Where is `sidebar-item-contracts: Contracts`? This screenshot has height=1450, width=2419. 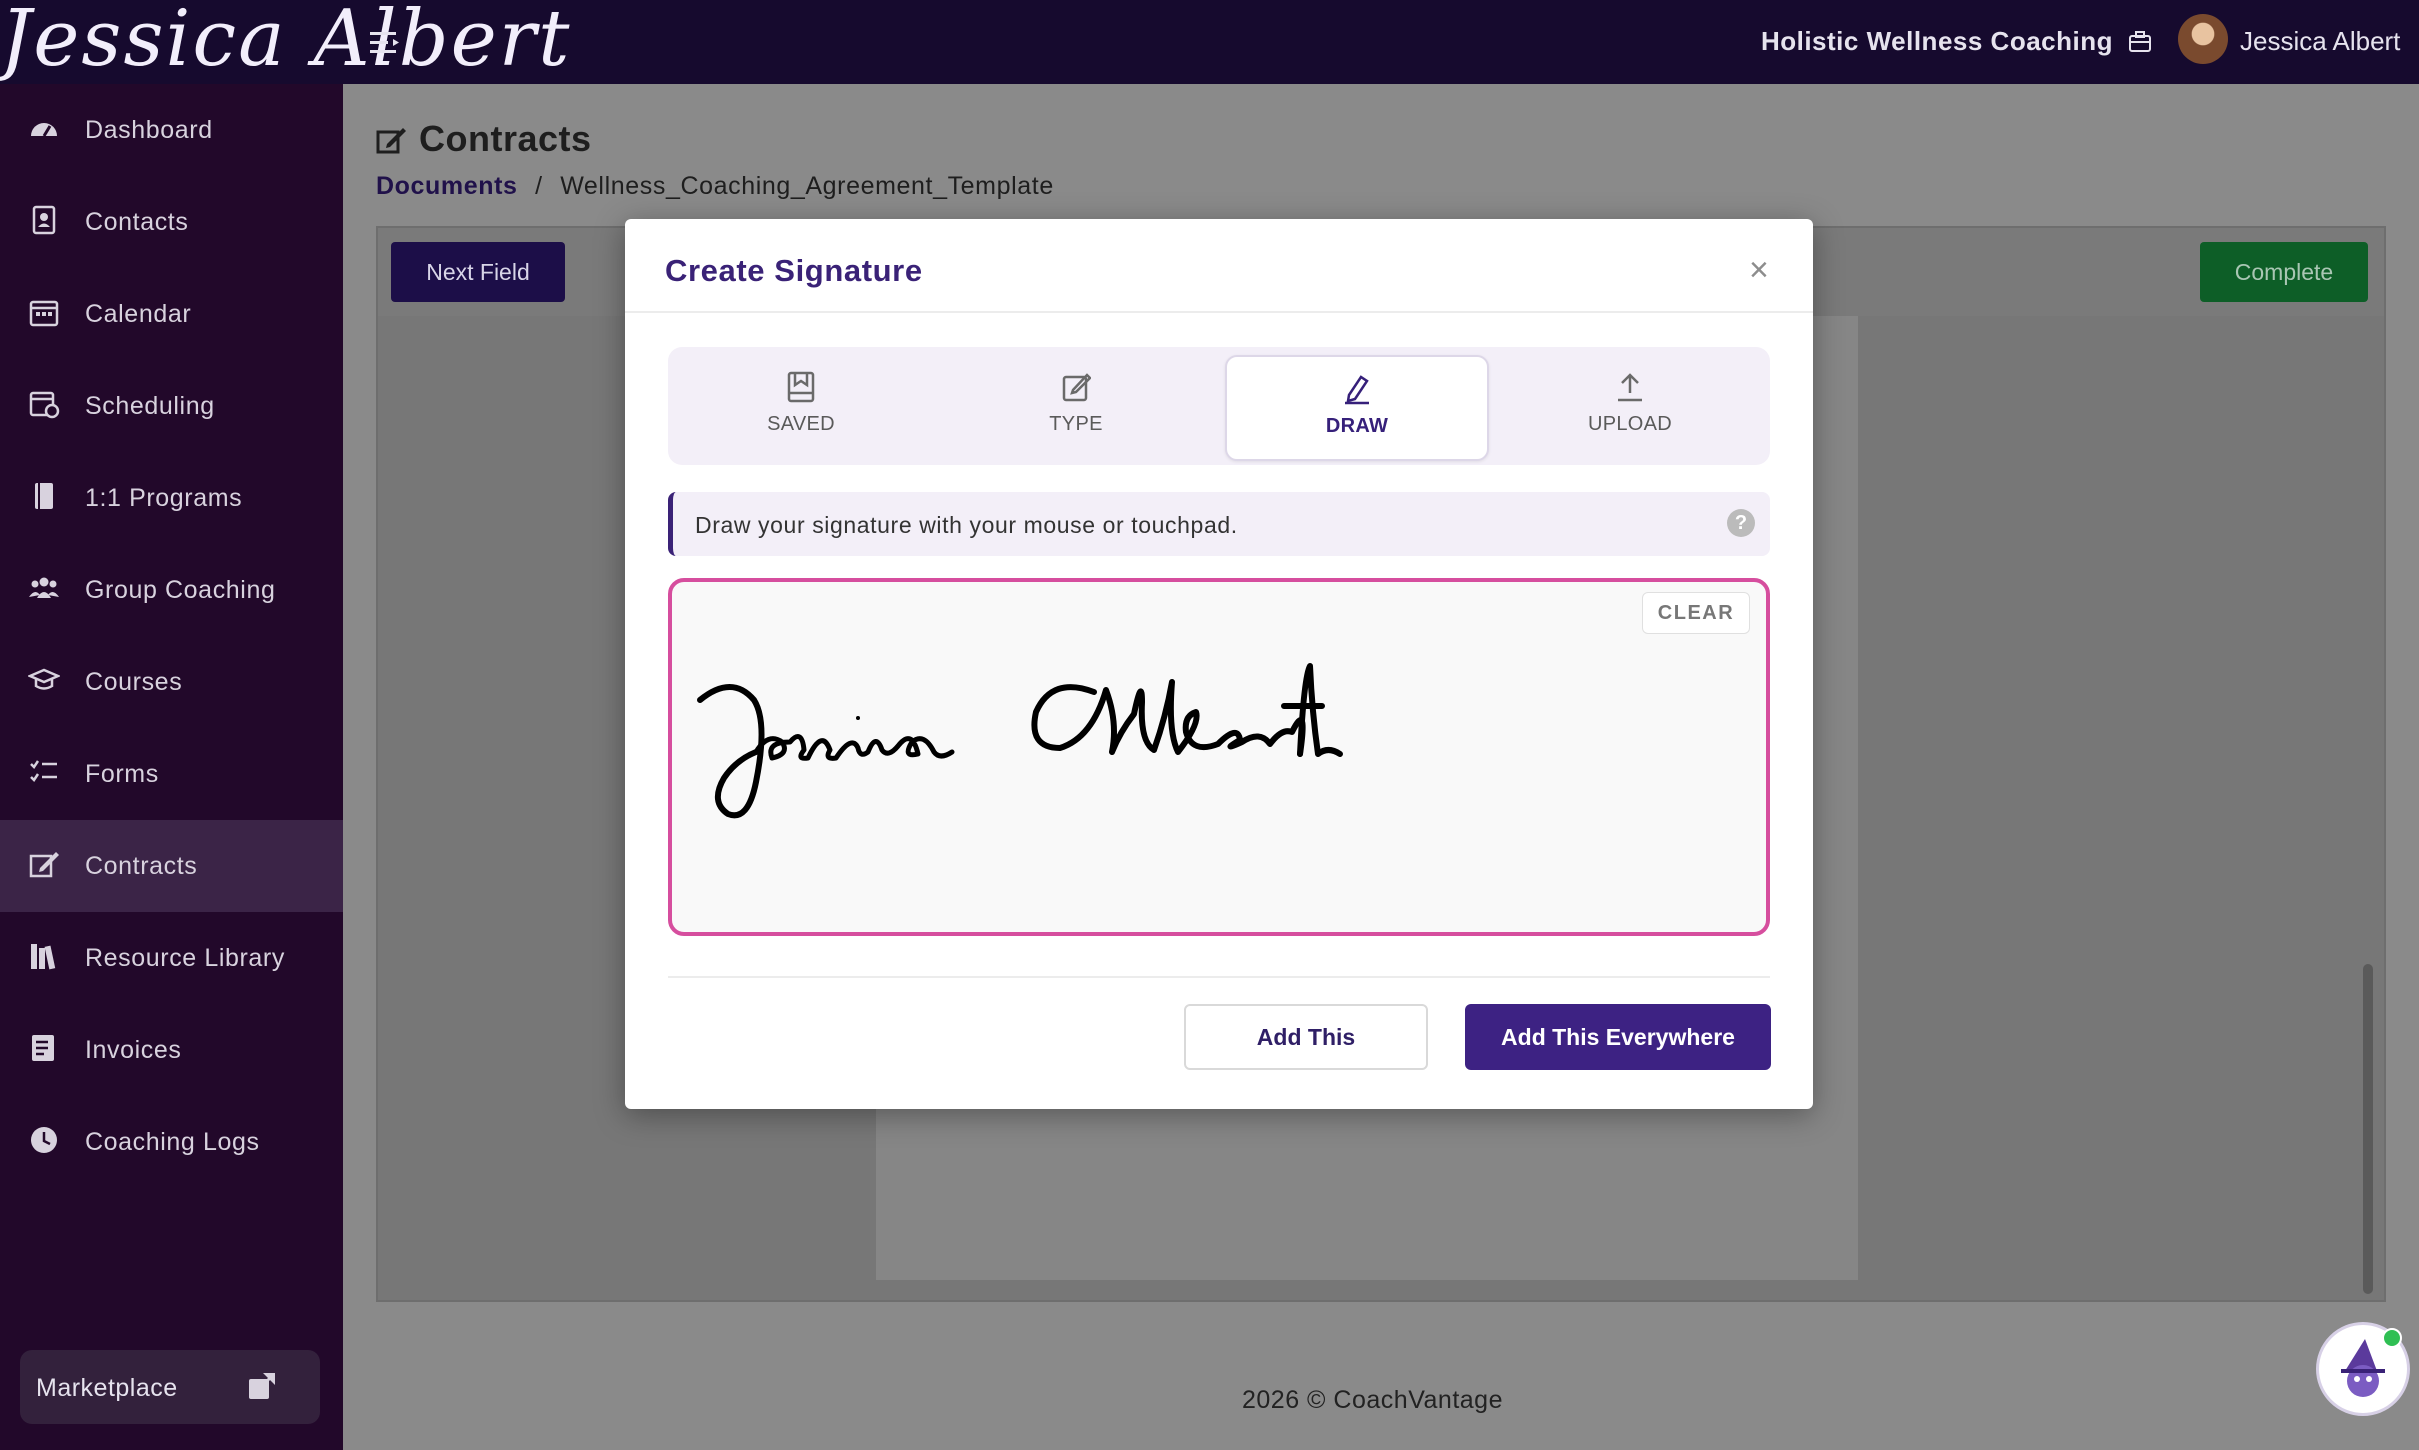 sidebar-item-contracts: Contracts is located at coordinates (171, 866).